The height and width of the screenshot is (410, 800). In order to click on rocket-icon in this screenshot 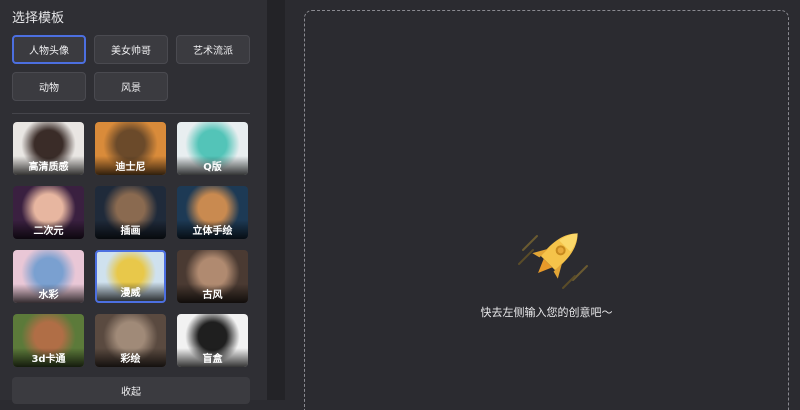, I will do `click(553, 261)`.